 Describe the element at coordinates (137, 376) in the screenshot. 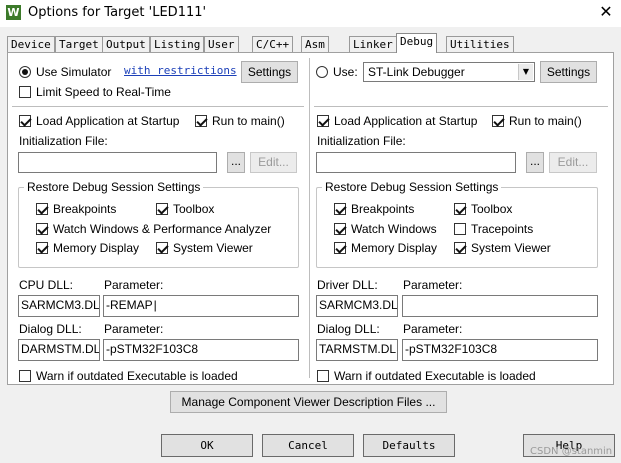

I see `left-warn-outdated-label: Warn if outdated Executable is loaded` at that location.